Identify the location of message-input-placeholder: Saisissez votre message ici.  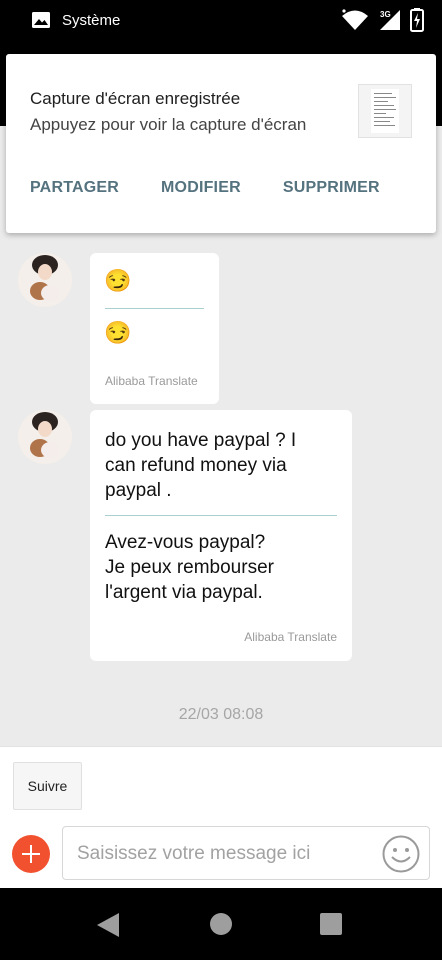
(194, 853).